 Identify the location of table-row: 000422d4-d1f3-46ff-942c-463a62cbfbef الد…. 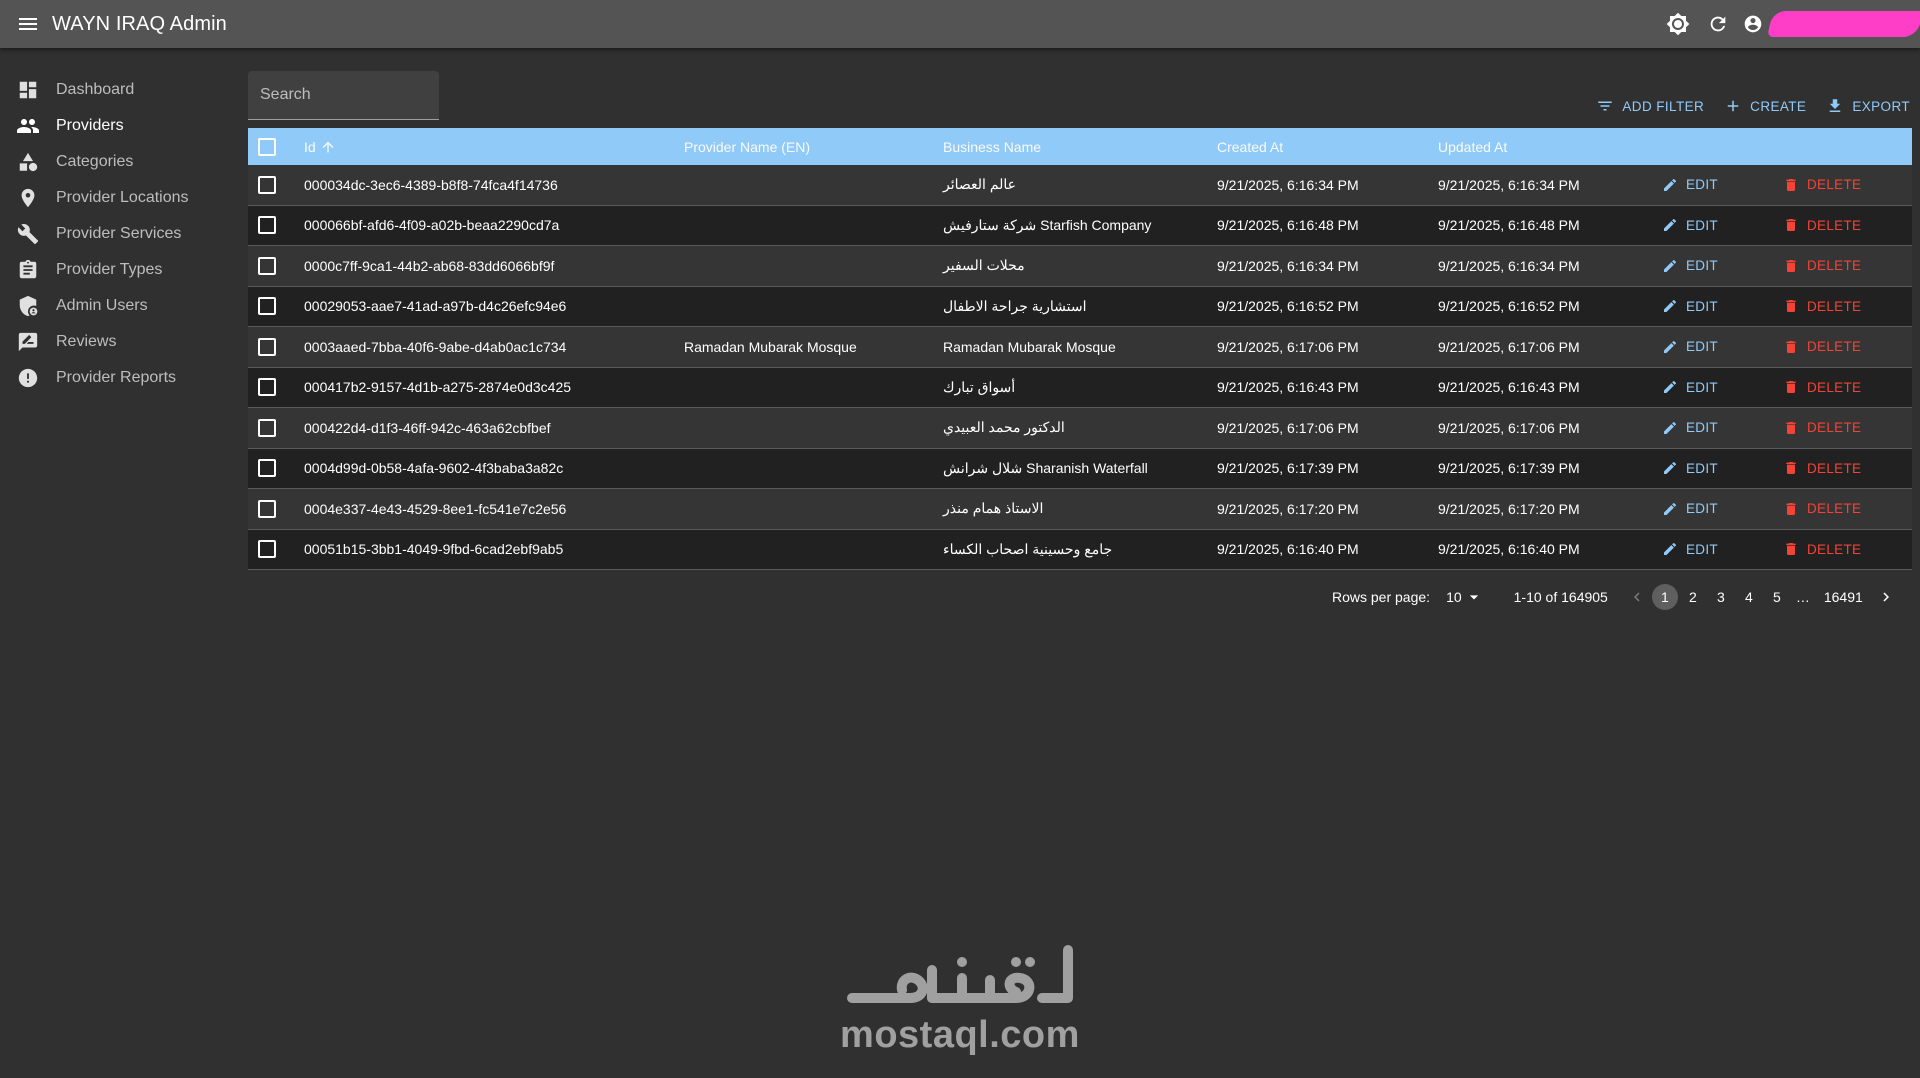
(1080, 428).